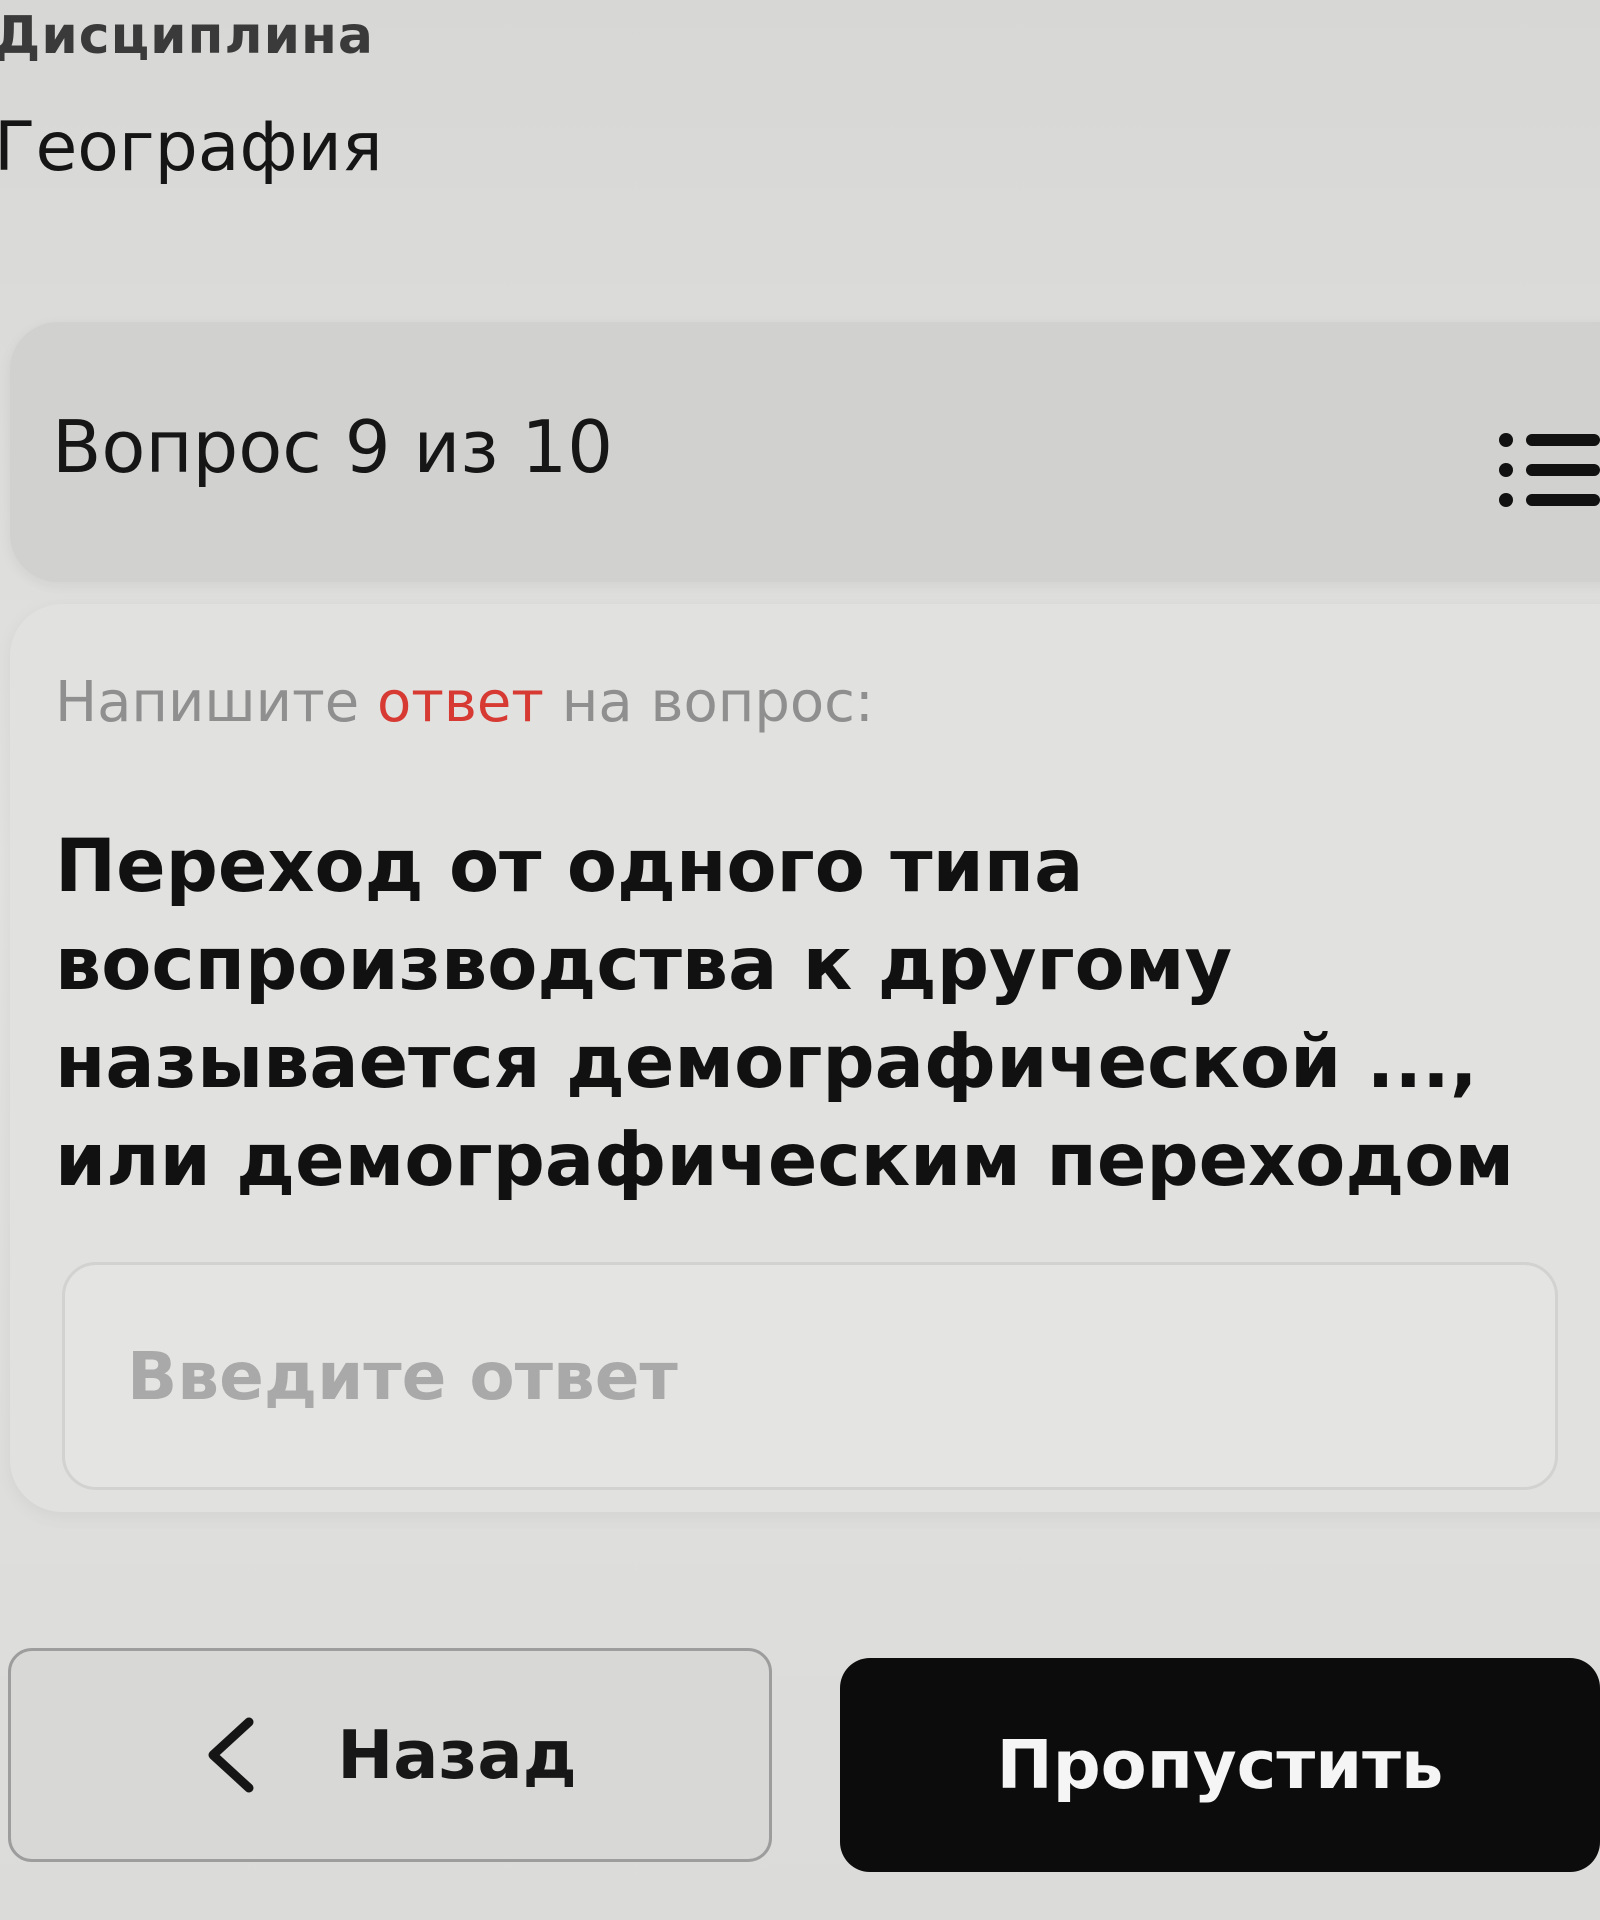  I want to click on back-button: Назад, so click(390, 1755).